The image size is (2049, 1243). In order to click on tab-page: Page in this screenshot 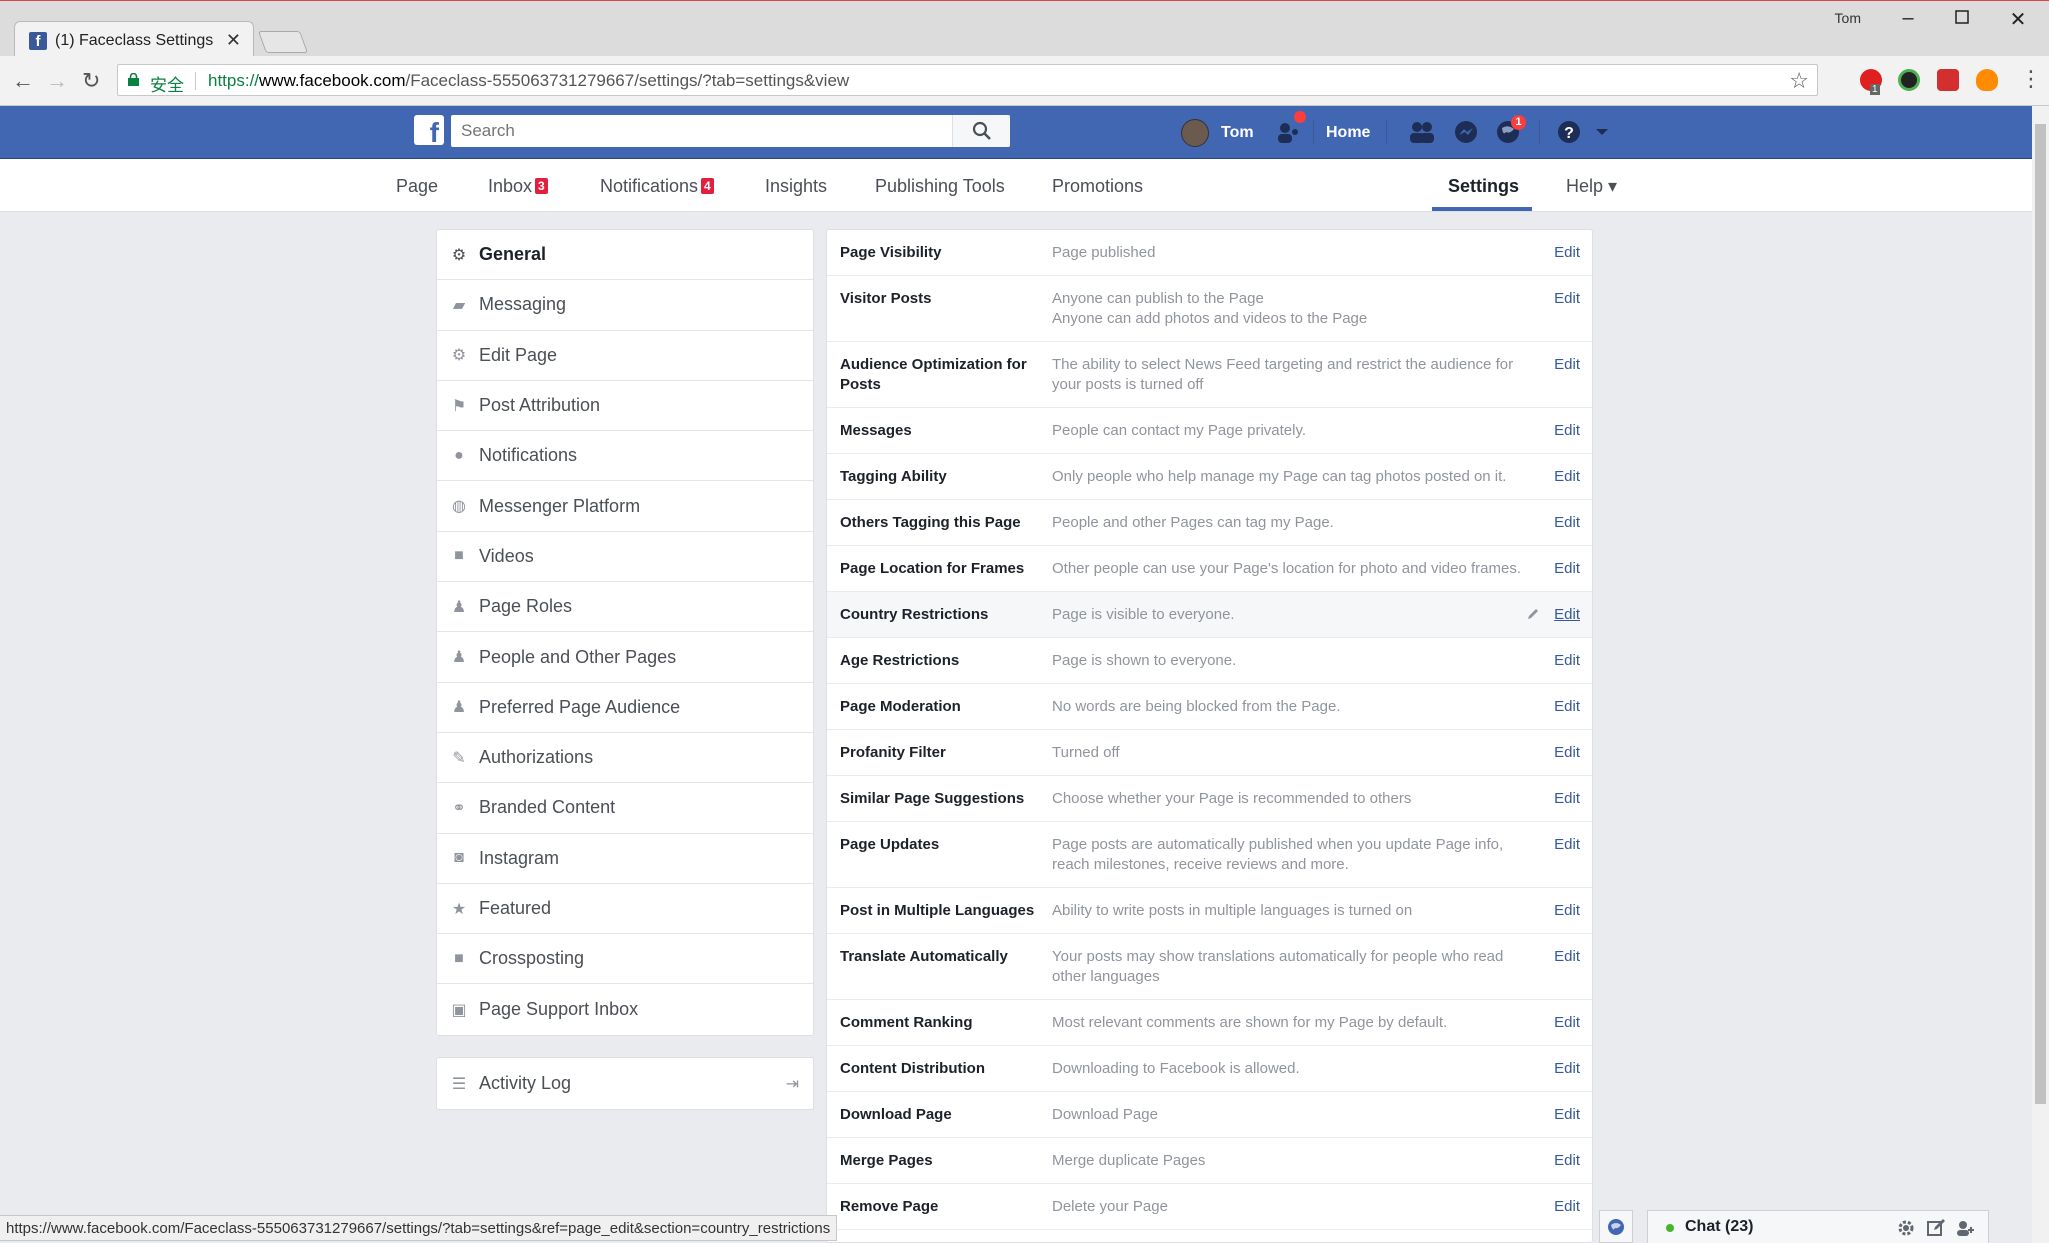, I will do `click(417, 186)`.